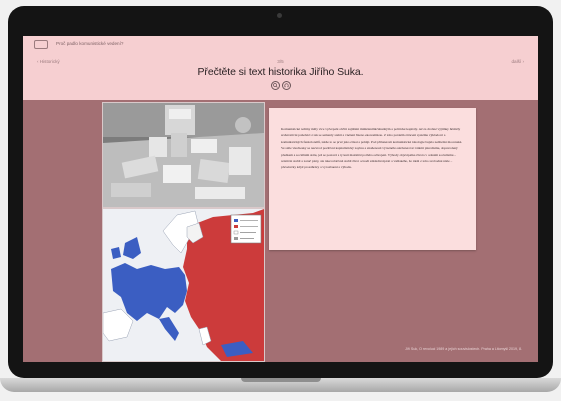 Image resolution: width=561 pixels, height=401 pixels. I want to click on headphones-icon, so click(286, 85).